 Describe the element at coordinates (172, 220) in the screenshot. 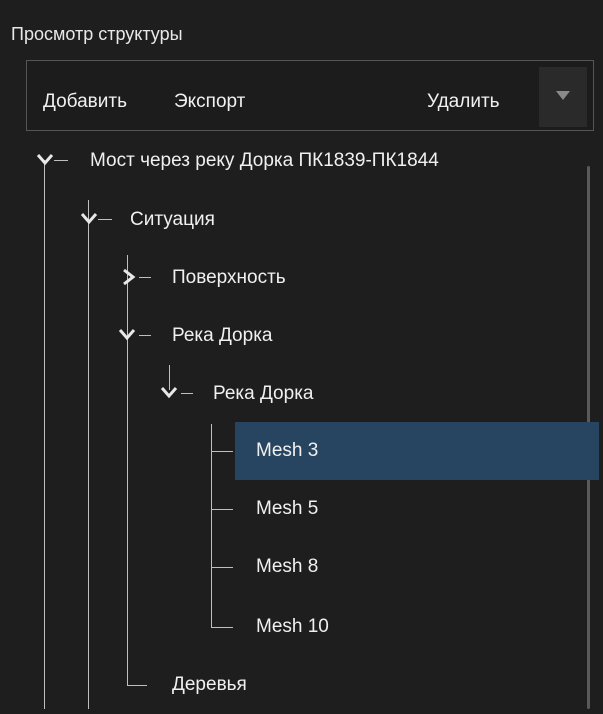

I see `tree-item-situation: Ситуация` at that location.